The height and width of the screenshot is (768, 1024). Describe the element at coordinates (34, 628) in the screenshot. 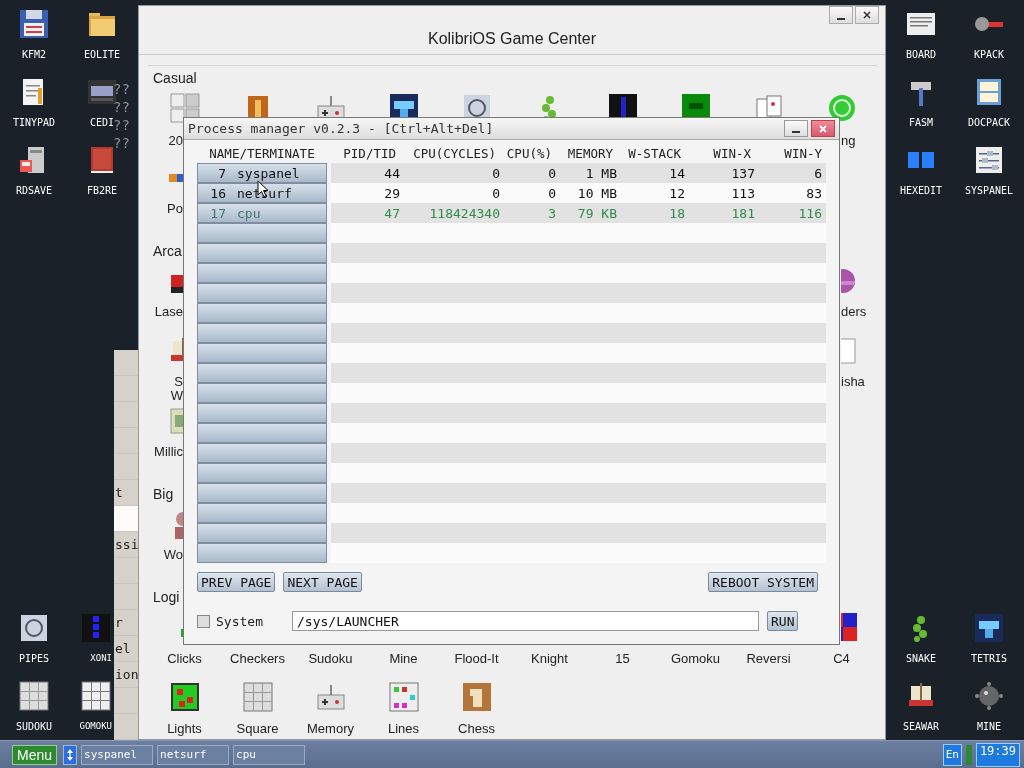

I see `ring-icon` at that location.